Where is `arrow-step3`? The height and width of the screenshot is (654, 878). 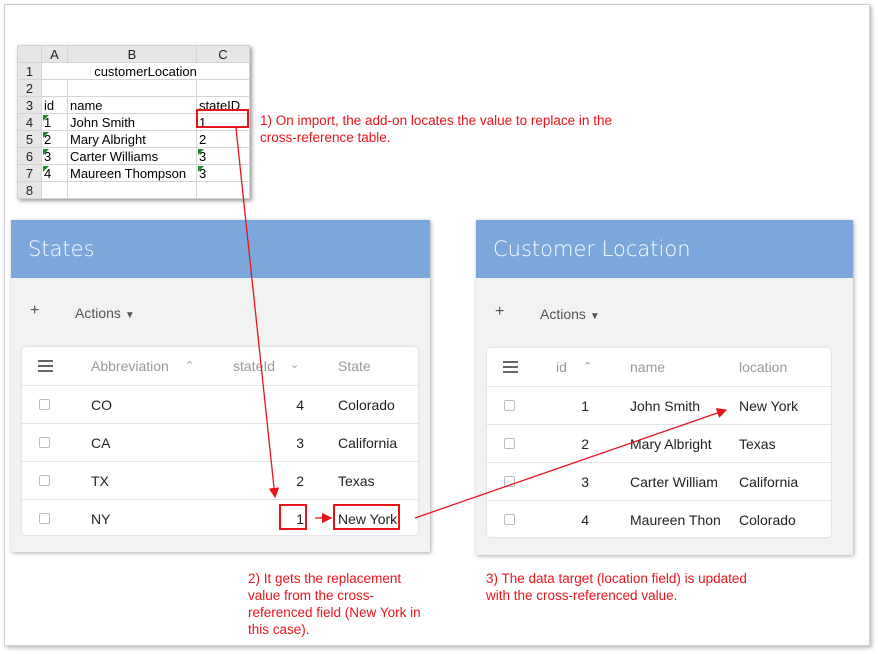 arrow-step3 is located at coordinates (571, 463).